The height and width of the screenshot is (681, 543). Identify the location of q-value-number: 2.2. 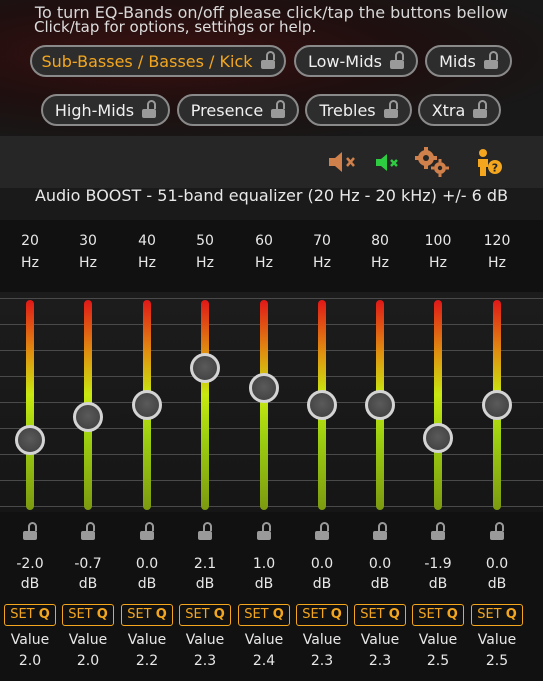
(147, 661).